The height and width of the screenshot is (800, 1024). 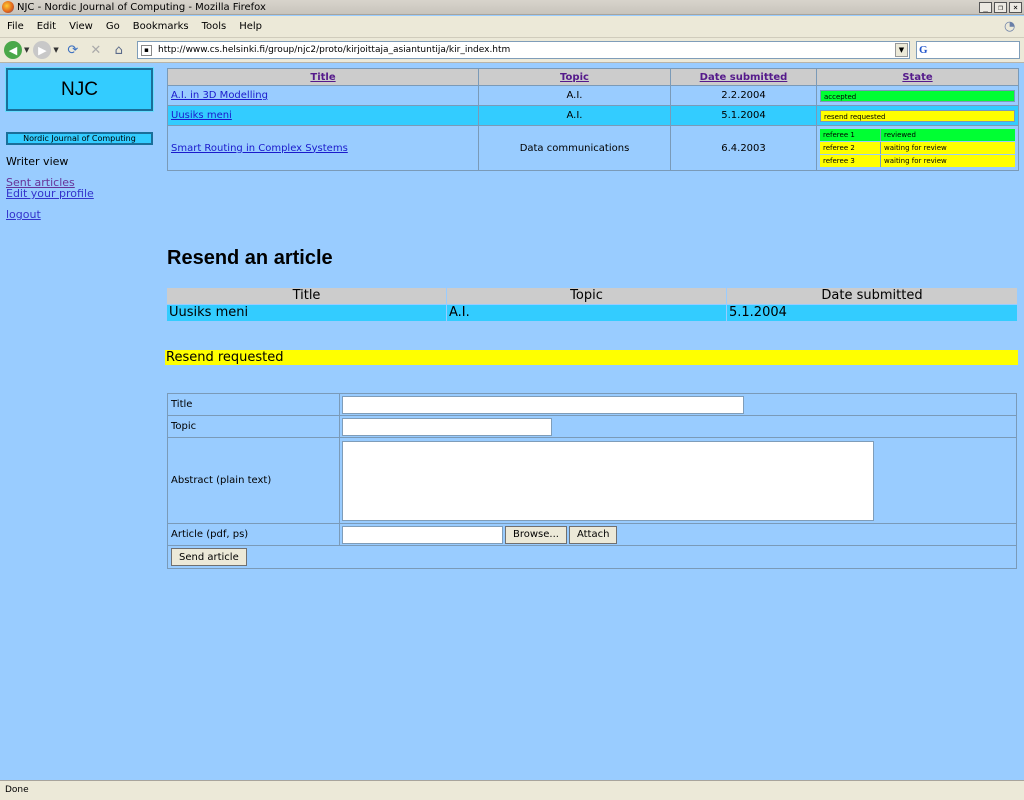 I want to click on article-link: Uusiks meni, so click(x=201, y=115).